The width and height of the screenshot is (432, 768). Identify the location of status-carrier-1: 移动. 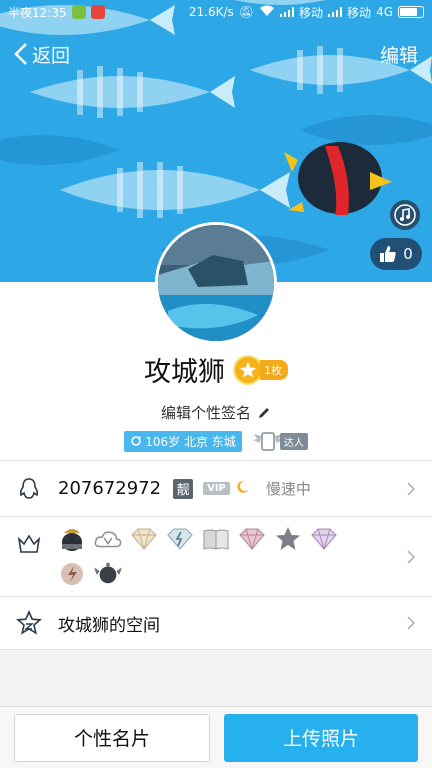
(311, 12).